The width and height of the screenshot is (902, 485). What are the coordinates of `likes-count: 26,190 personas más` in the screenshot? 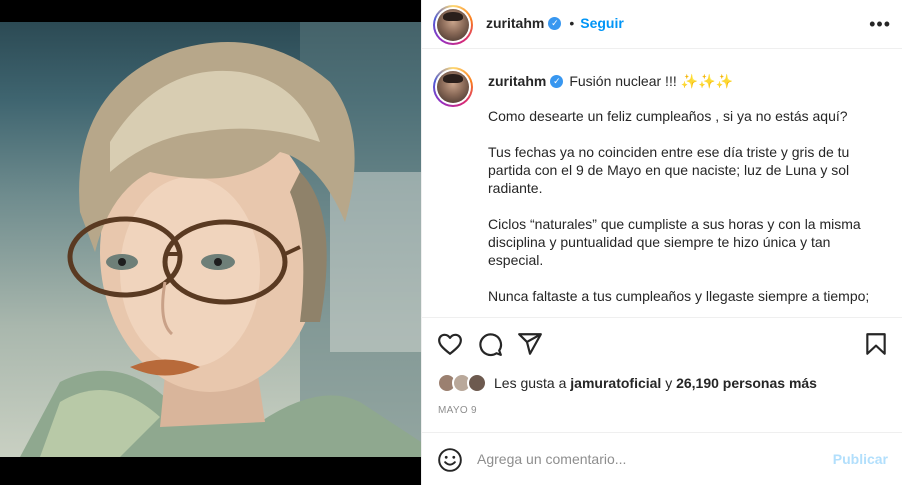 It's located at (746, 383).